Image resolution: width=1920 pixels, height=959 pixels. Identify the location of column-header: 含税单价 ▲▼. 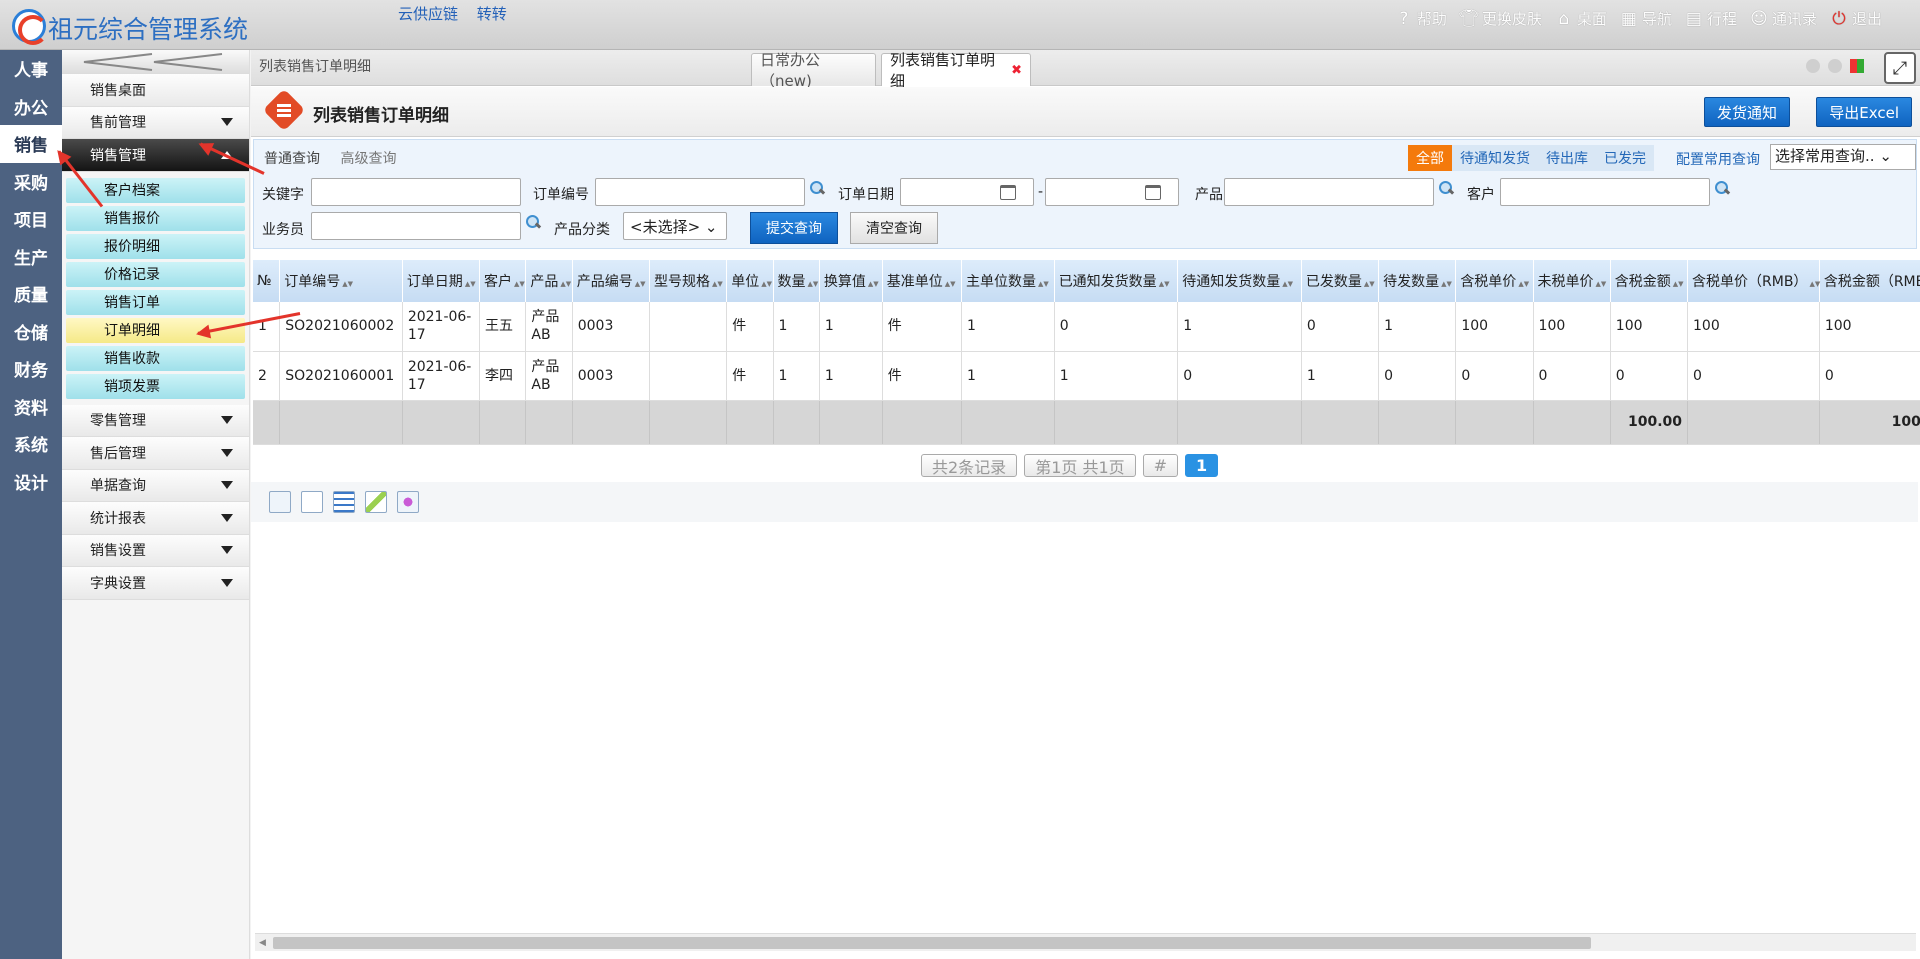
(1494, 281).